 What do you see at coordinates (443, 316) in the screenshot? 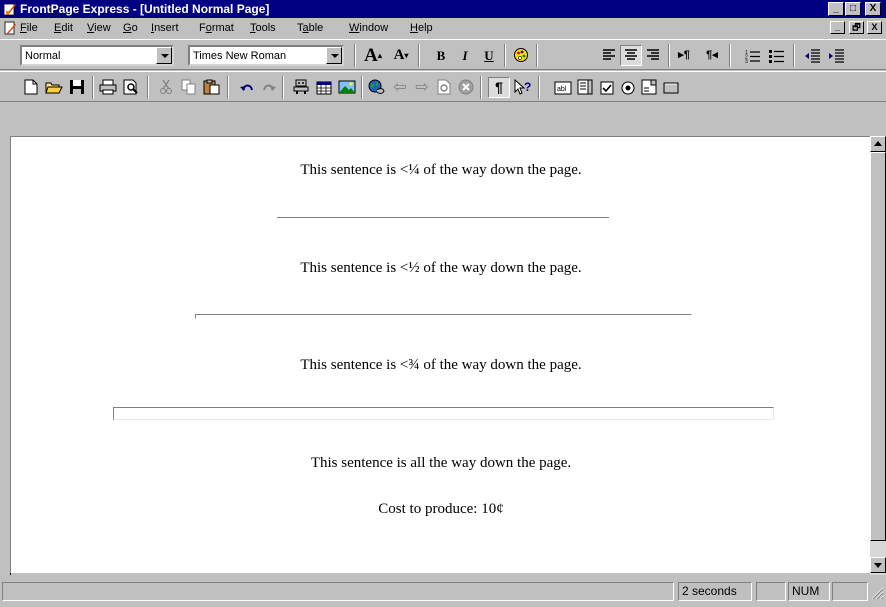
I see `horizontal-rule-medium` at bounding box center [443, 316].